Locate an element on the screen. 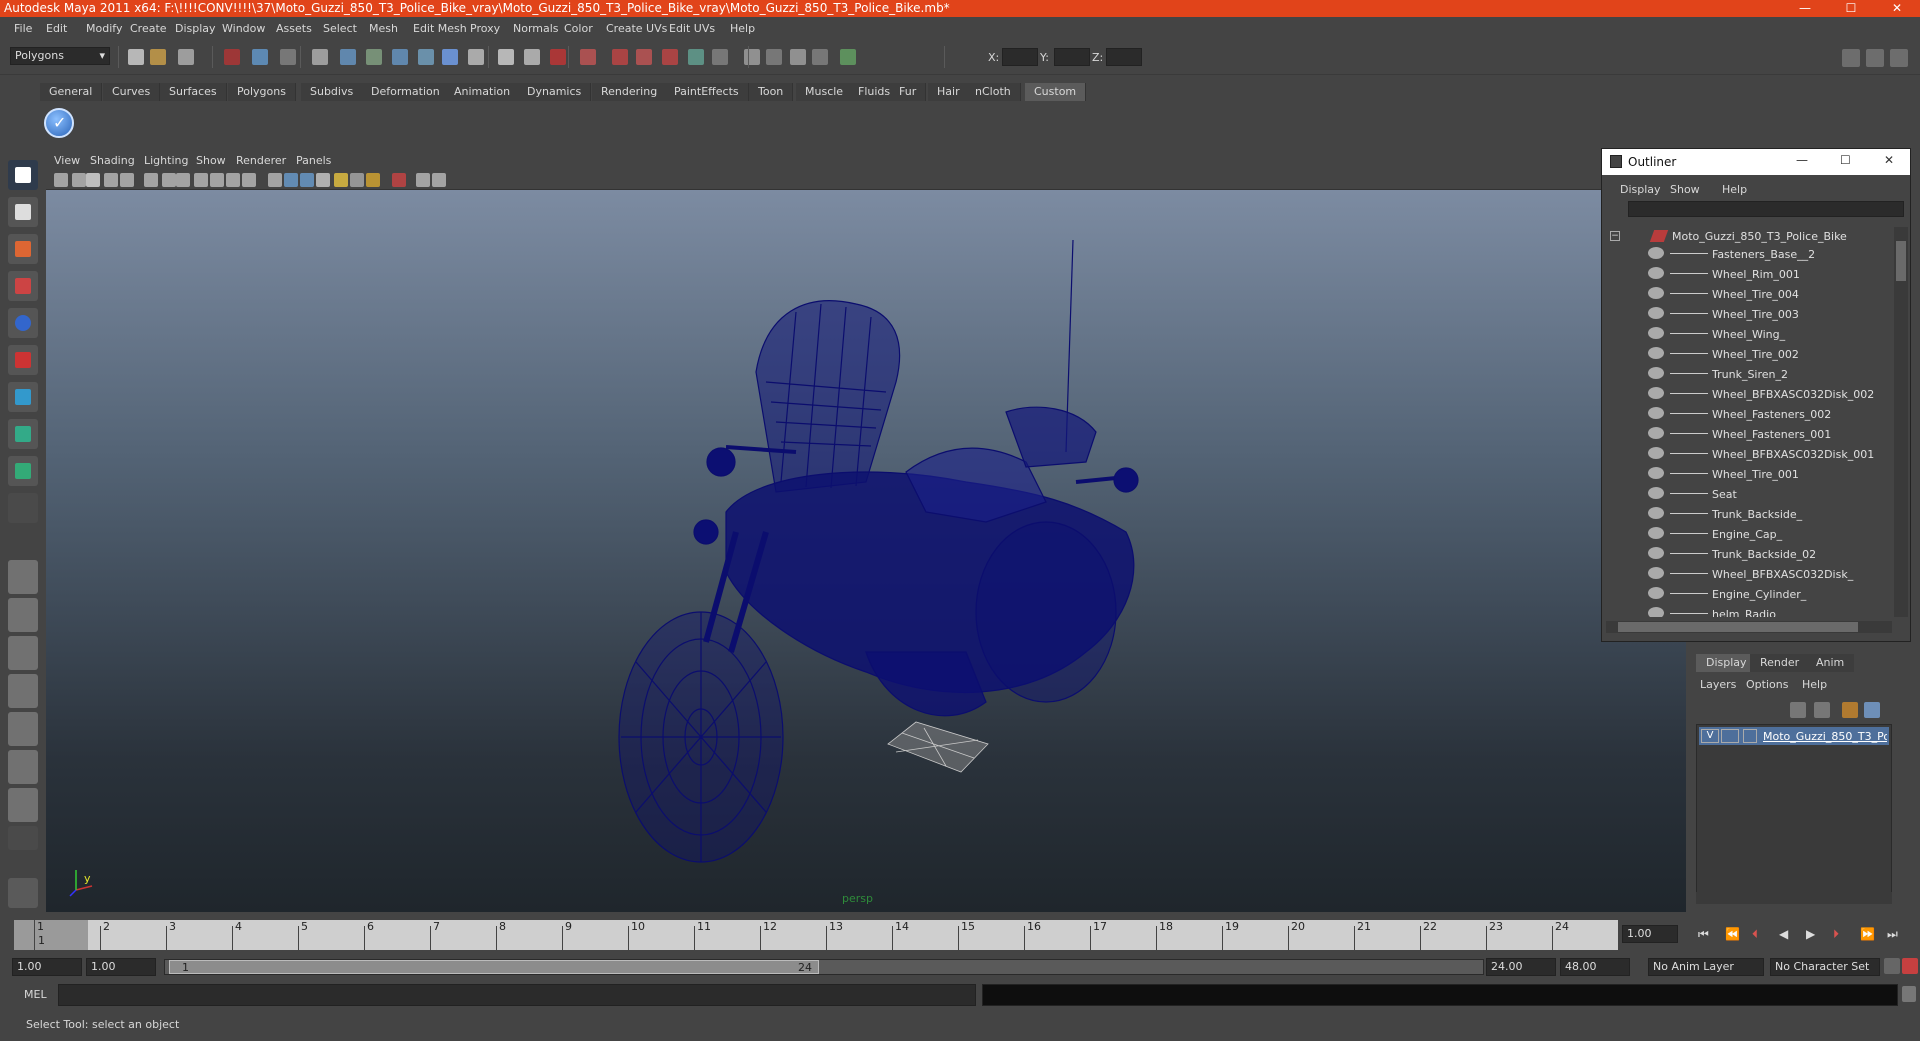 This screenshot has height=1041, width=1920. attribute-editor-icon is located at coordinates (1851, 58).